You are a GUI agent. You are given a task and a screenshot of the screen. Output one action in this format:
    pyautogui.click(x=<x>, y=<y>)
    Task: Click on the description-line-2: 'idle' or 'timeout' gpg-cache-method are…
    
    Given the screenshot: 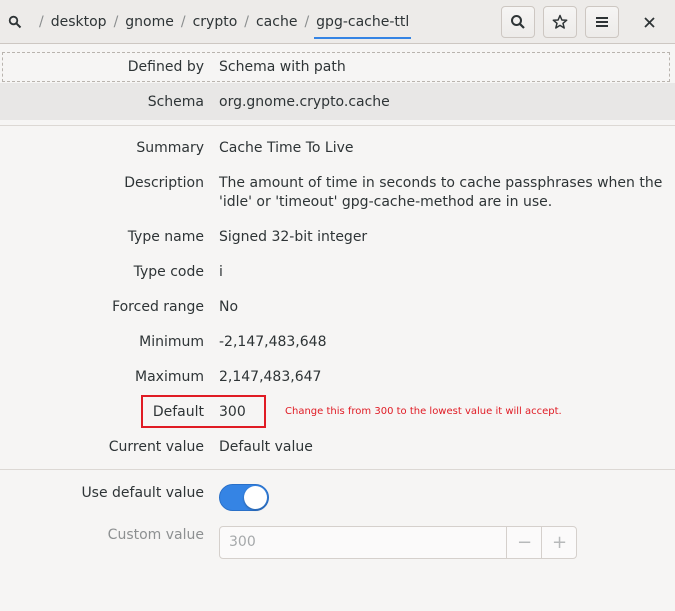 What is the action you would take?
    pyautogui.click(x=386, y=202)
    